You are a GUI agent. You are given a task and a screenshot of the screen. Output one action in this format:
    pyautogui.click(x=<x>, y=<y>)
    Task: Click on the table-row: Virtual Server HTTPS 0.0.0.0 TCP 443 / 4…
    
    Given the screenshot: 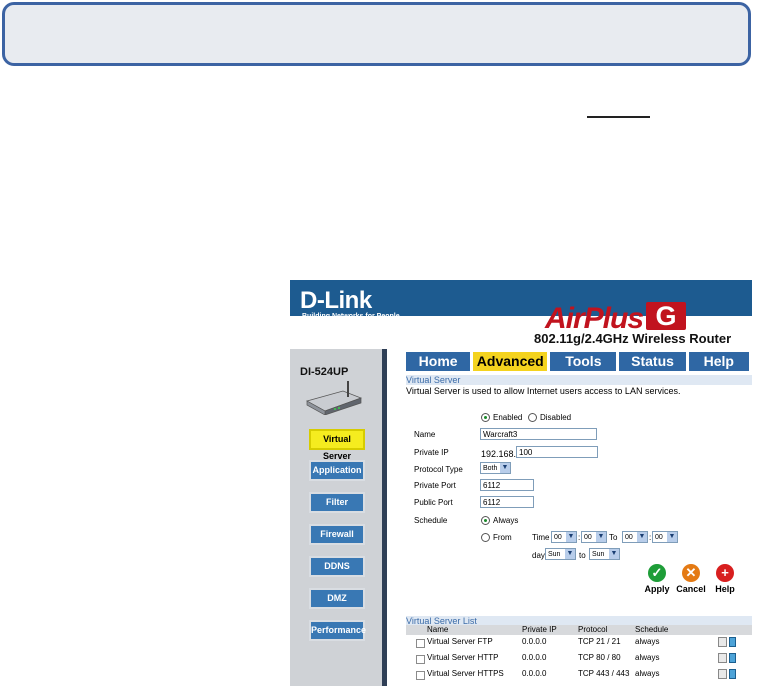 What is the action you would take?
    pyautogui.click(x=579, y=675)
    